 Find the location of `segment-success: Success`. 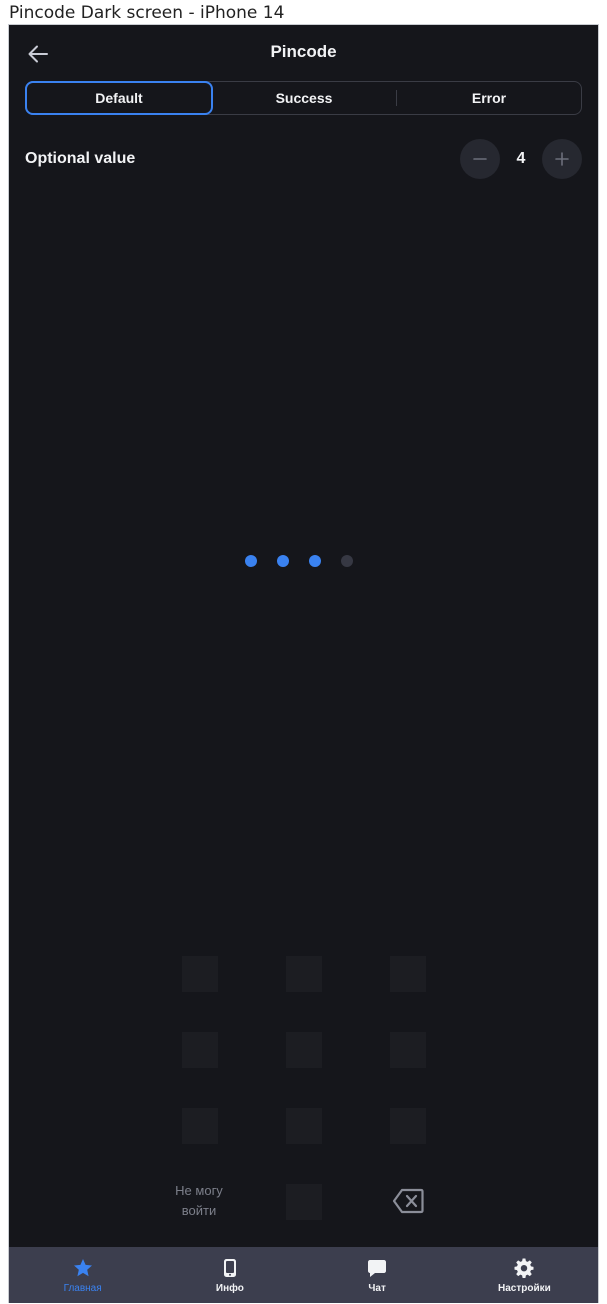

segment-success: Success is located at coordinates (304, 98).